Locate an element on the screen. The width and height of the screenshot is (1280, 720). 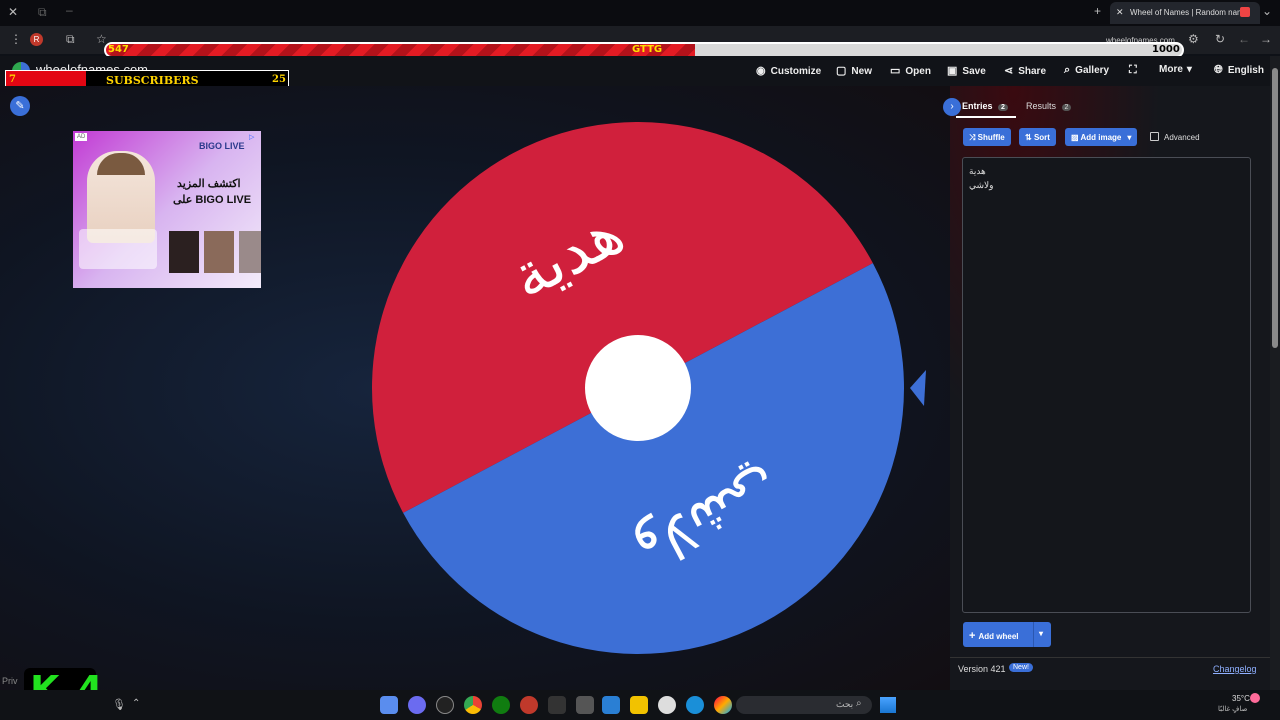
panel-divider is located at coordinates (1110, 657).